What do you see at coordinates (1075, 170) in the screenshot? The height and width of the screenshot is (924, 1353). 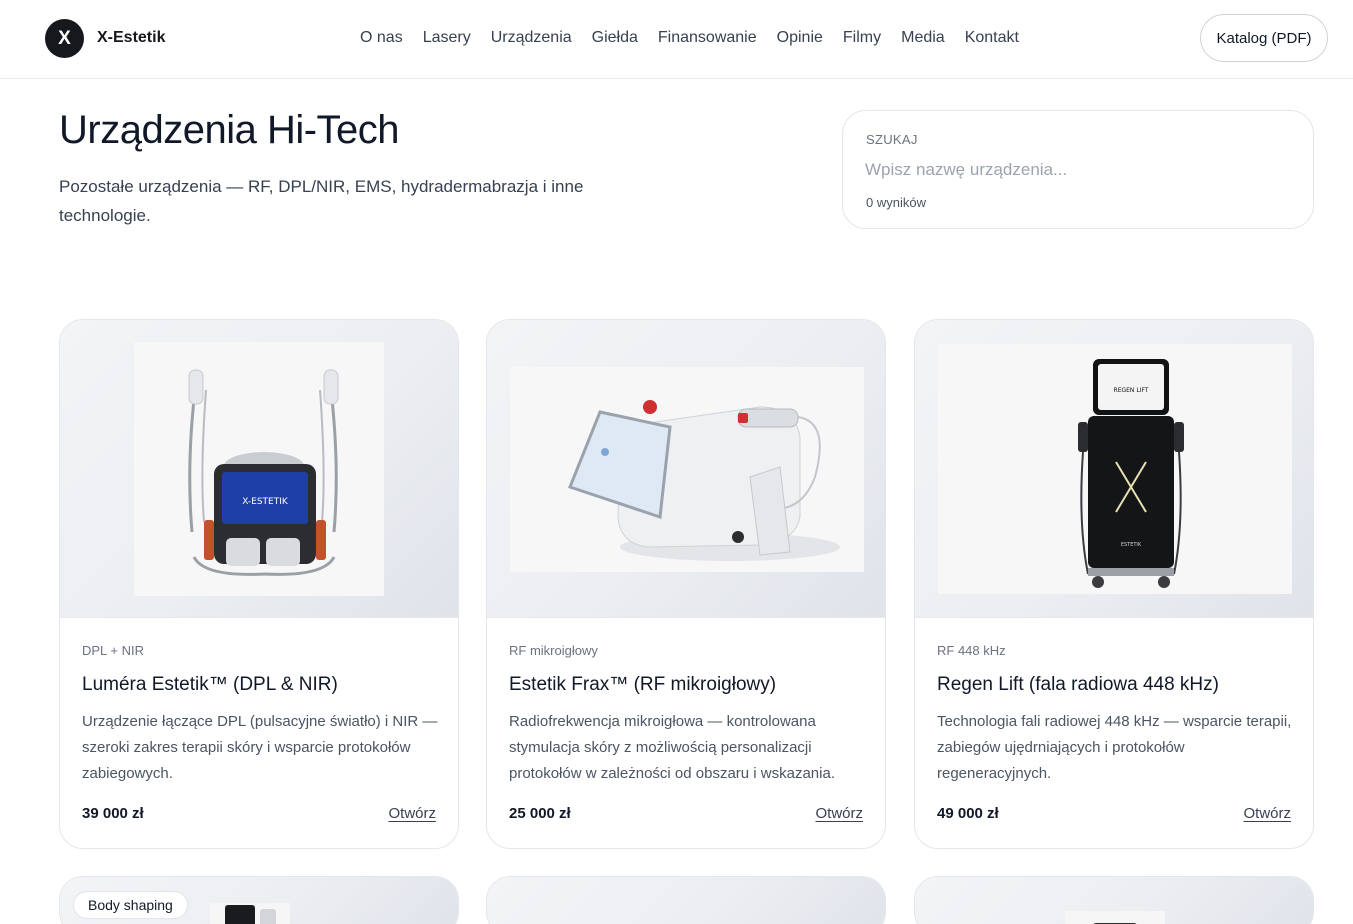 I see `search-input` at bounding box center [1075, 170].